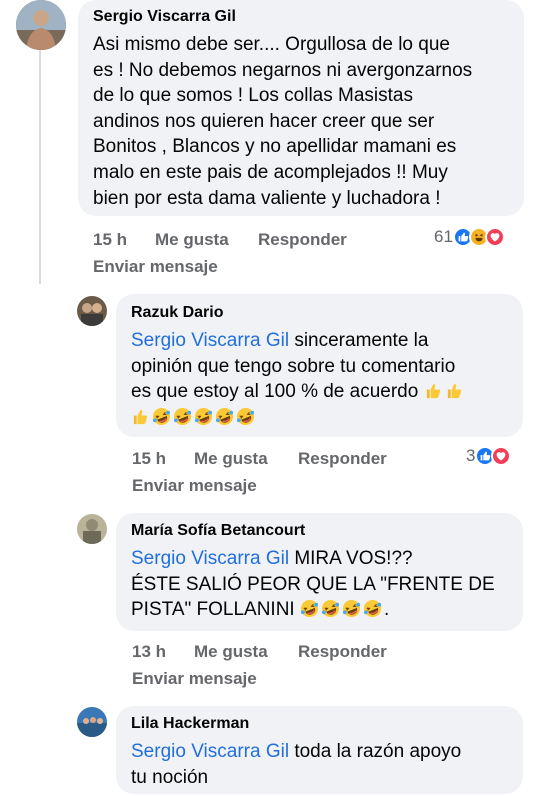 Image resolution: width=540 pixels, height=796 pixels. I want to click on thread-connector-line, so click(40, 164).